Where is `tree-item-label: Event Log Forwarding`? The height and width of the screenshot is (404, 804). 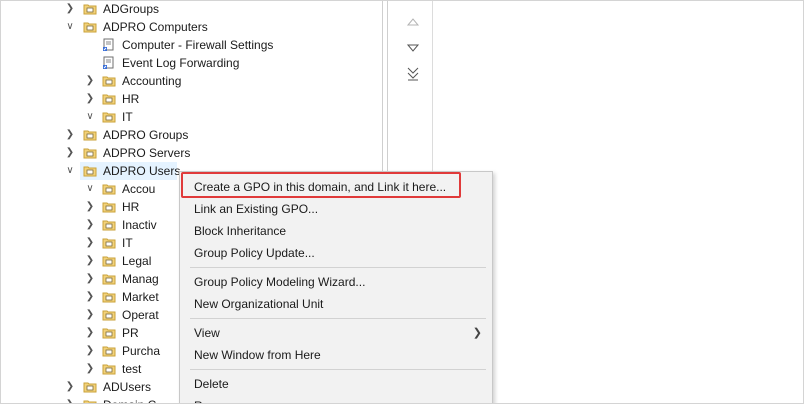 tree-item-label: Event Log Forwarding is located at coordinates (181, 63).